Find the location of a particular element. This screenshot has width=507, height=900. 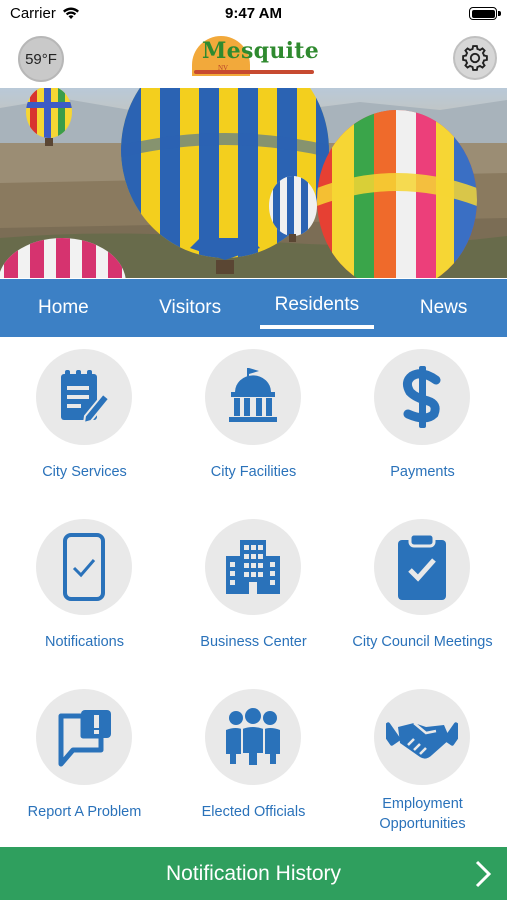

government-building-icon is located at coordinates (253, 395).